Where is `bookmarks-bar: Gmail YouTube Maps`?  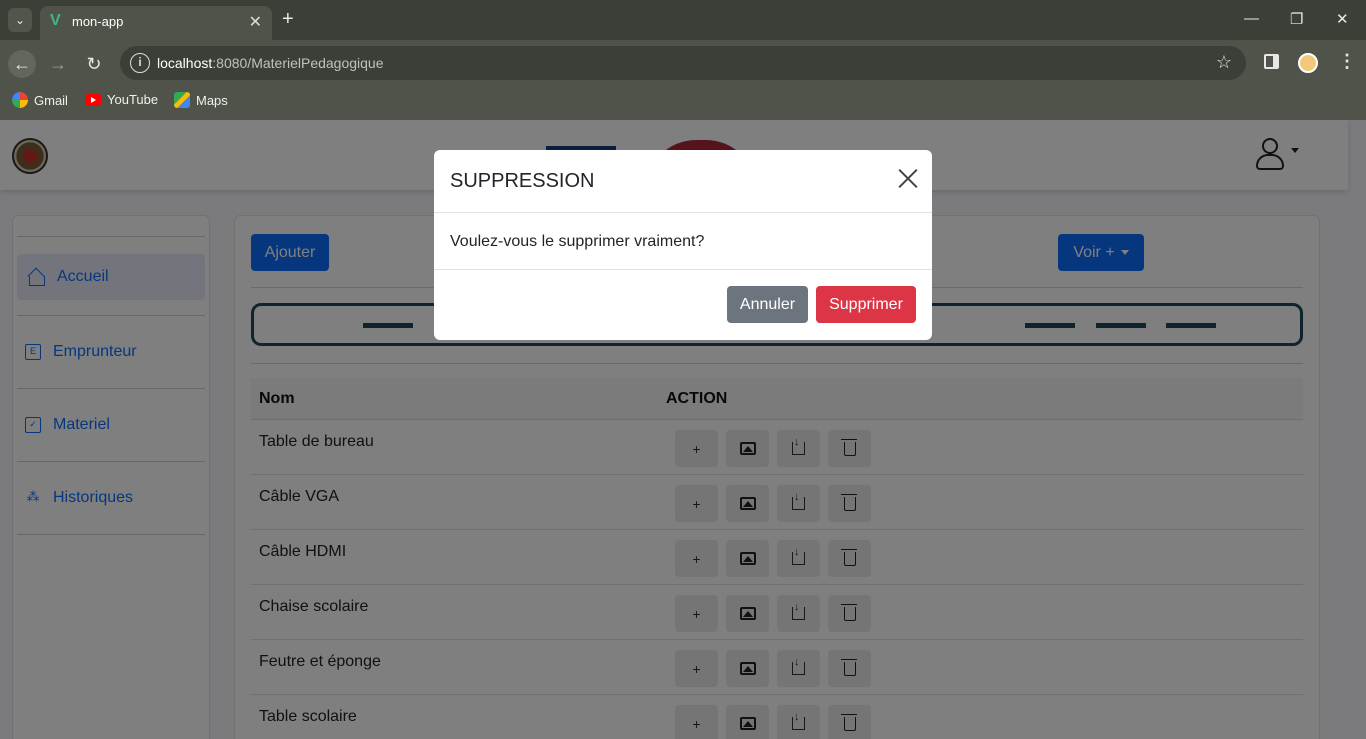 bookmarks-bar: Gmail YouTube Maps is located at coordinates (683, 103).